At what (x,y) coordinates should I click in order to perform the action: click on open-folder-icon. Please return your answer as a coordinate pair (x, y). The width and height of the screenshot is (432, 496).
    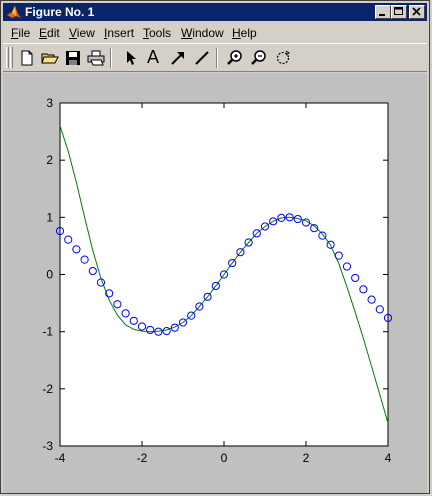
    Looking at the image, I should click on (50, 58).